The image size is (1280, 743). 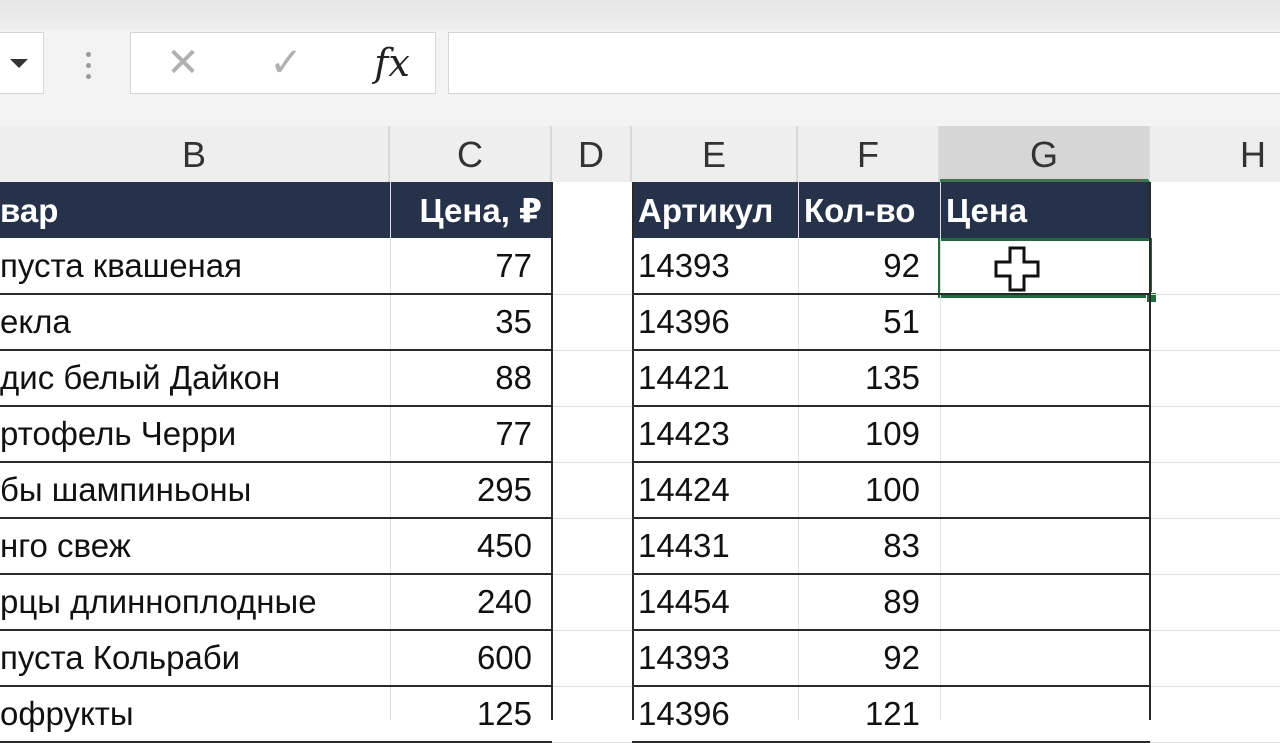 What do you see at coordinates (471, 546) in the screenshot?
I see `cell-price: 450` at bounding box center [471, 546].